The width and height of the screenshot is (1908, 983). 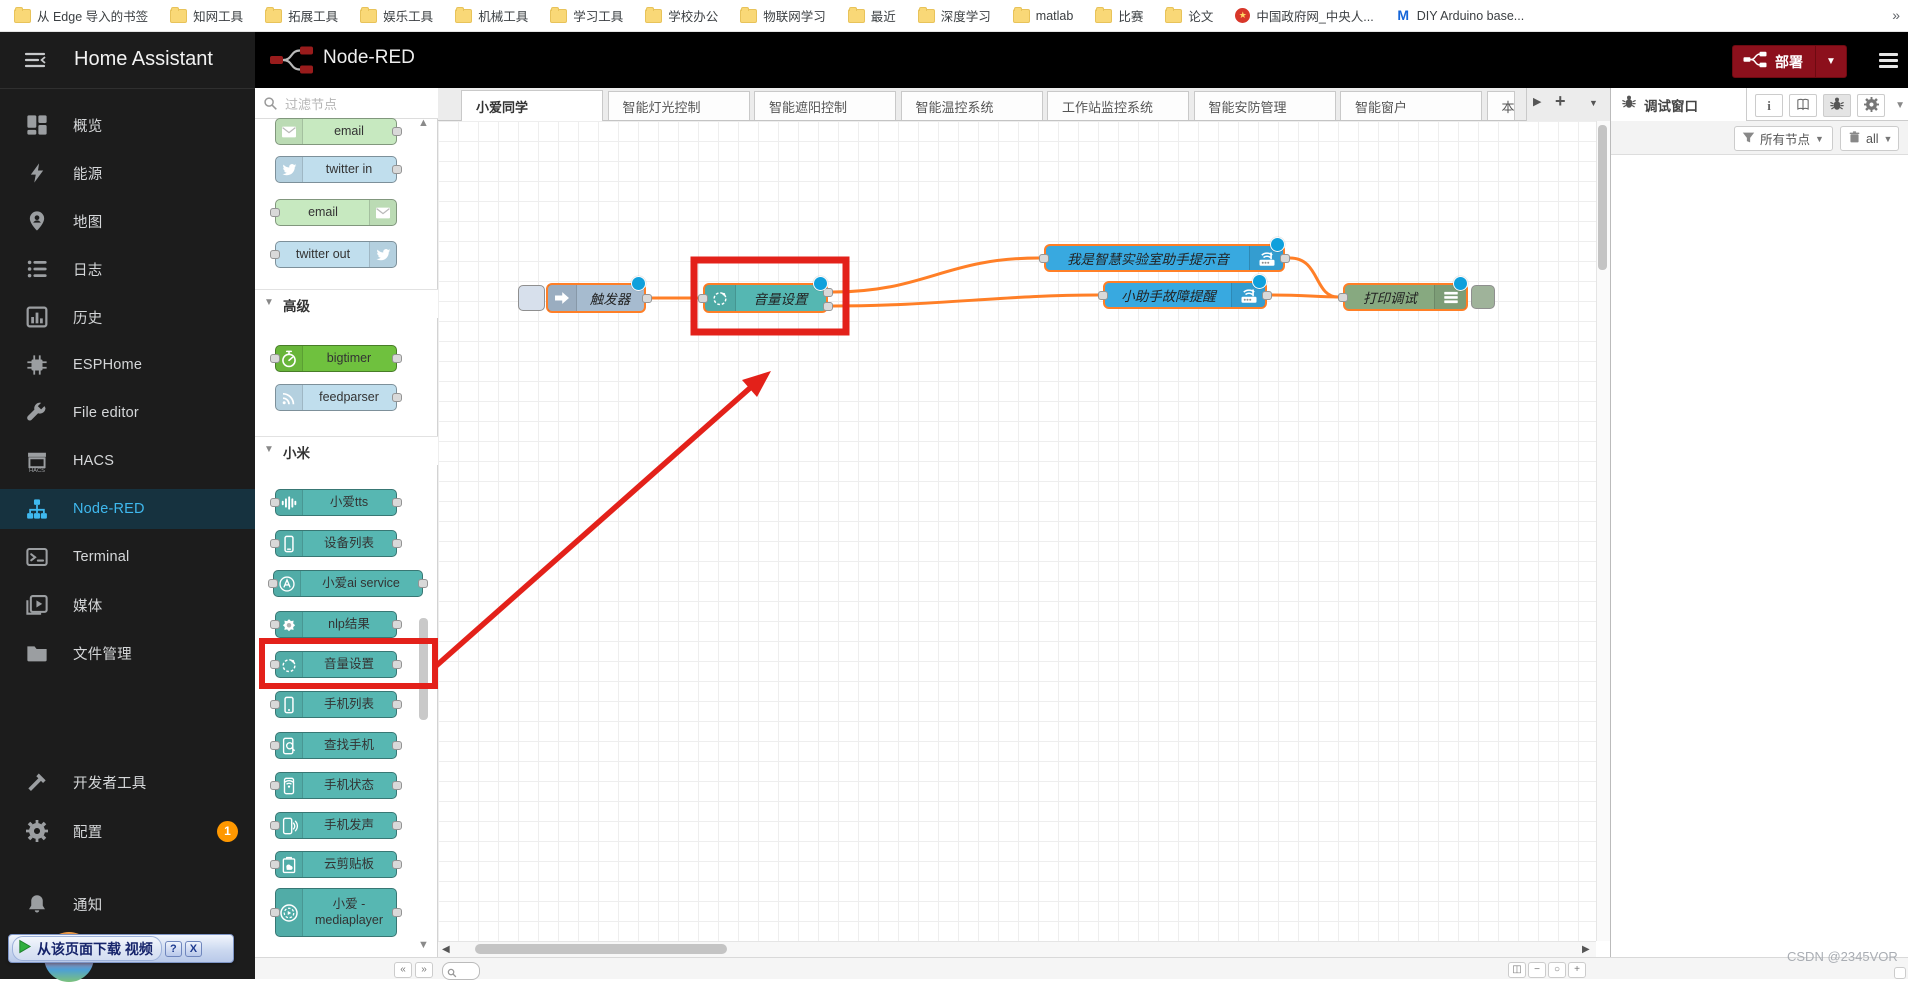 I want to click on popup-help-button: ?, so click(x=173, y=948).